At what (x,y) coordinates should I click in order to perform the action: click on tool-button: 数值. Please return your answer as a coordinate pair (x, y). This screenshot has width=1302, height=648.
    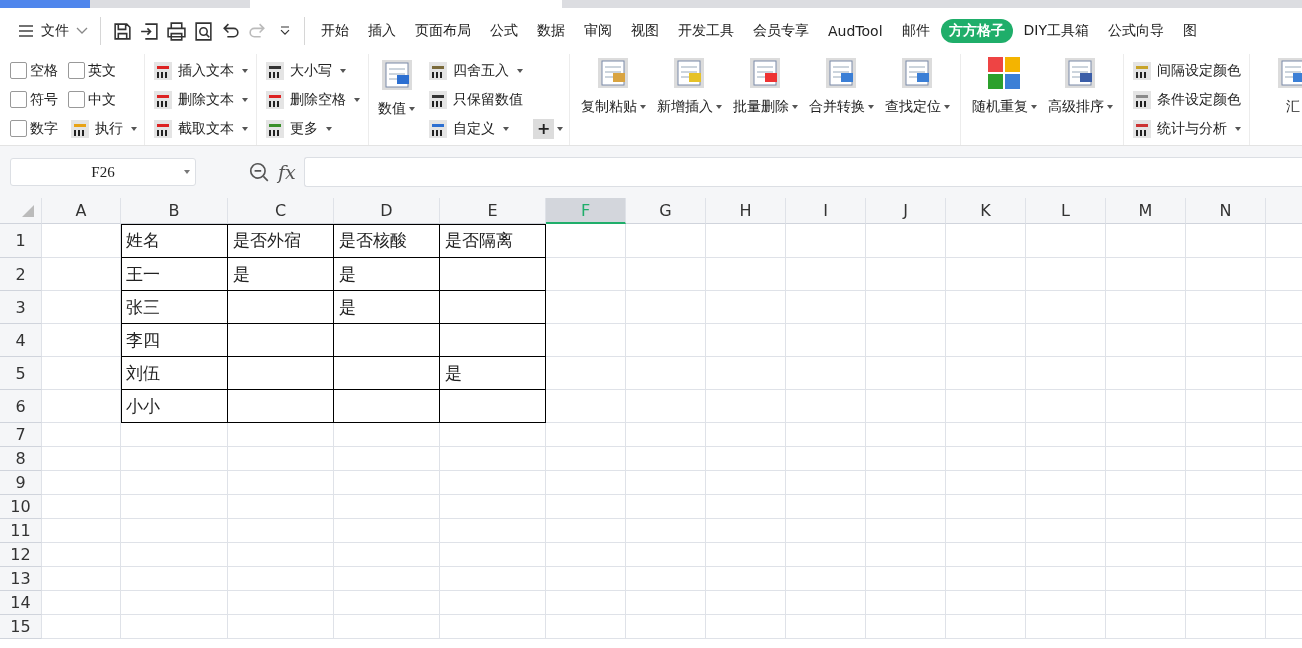
    Looking at the image, I should click on (396, 87).